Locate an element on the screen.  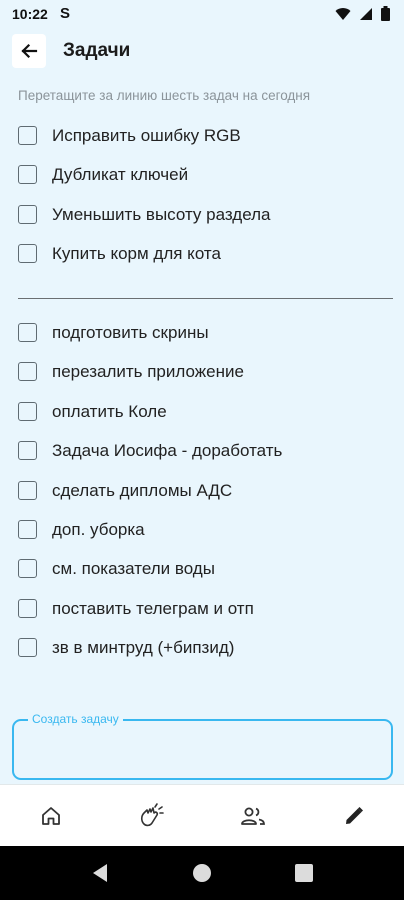
system-recents-icon is located at coordinates (304, 873).